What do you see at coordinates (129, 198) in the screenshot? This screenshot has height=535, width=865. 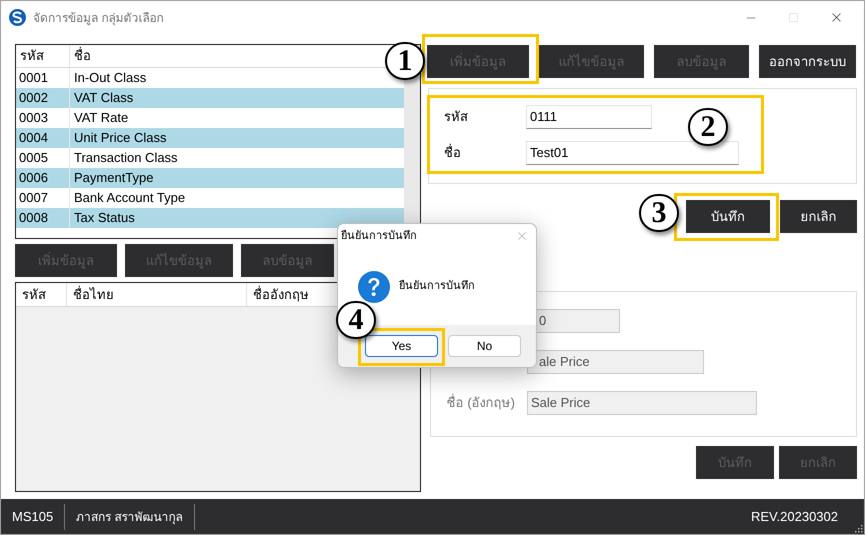 I see `table-cell-text: Bank Account Type` at bounding box center [129, 198].